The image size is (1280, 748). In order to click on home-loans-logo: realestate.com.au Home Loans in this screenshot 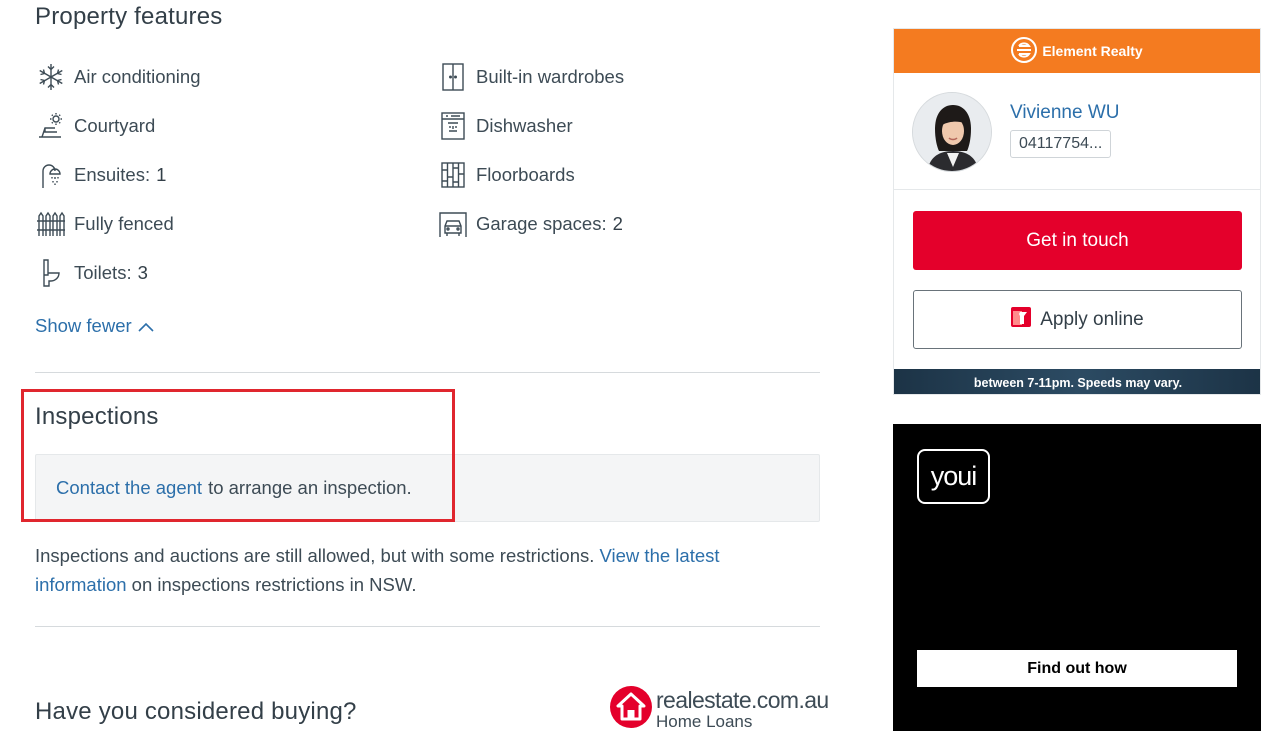, I will do `click(719, 709)`.